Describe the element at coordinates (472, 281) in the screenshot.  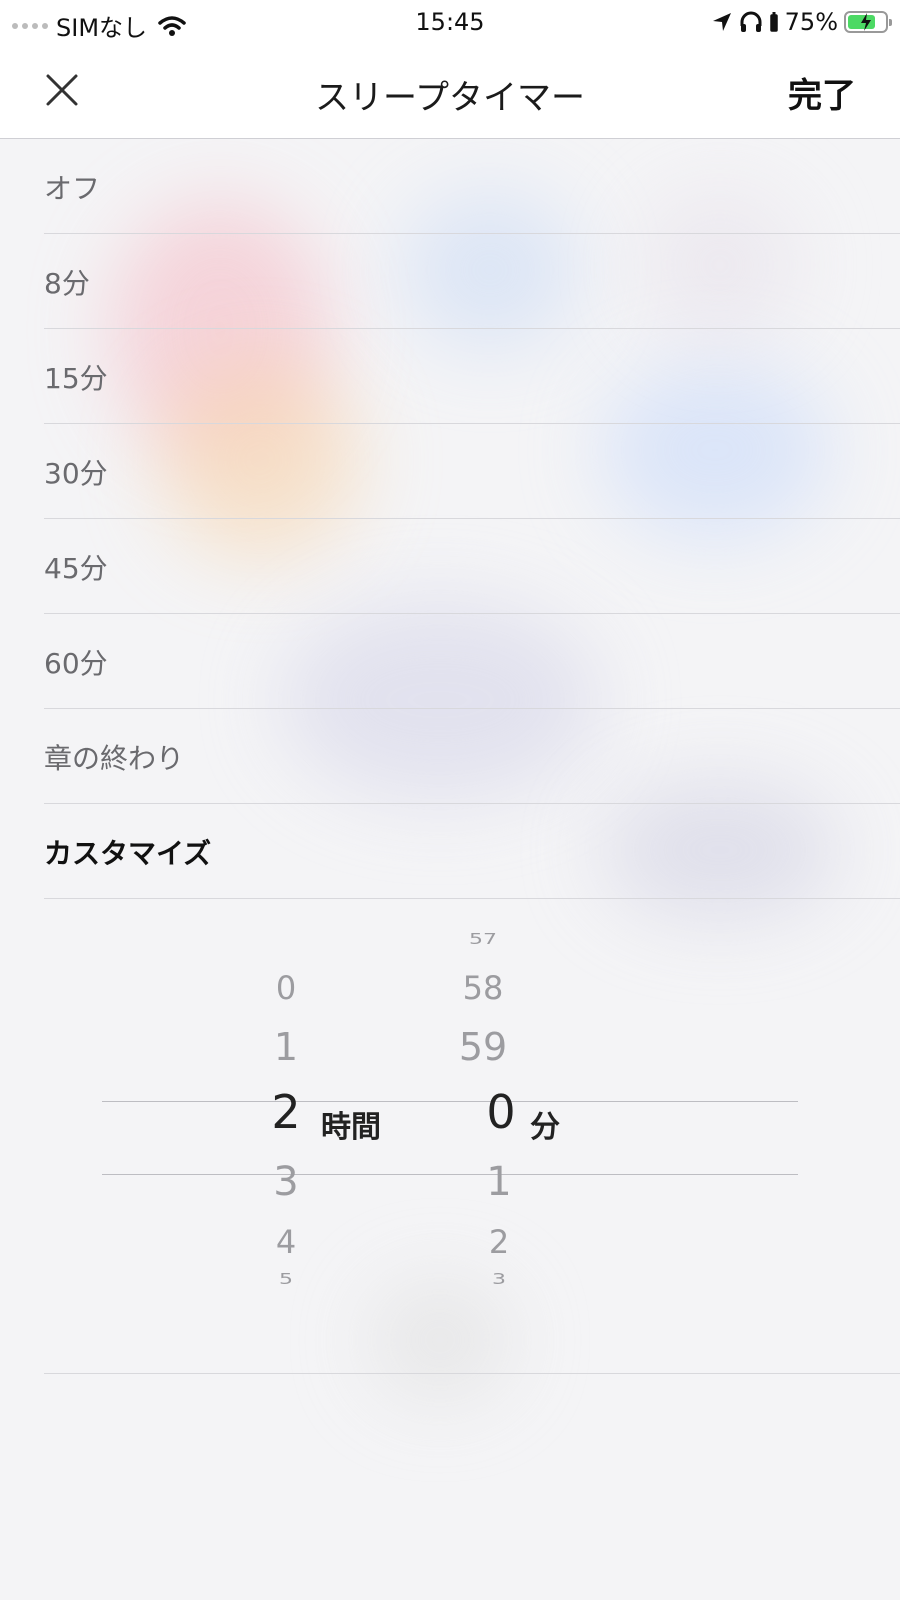
I see `option-8-min: 8分` at that location.